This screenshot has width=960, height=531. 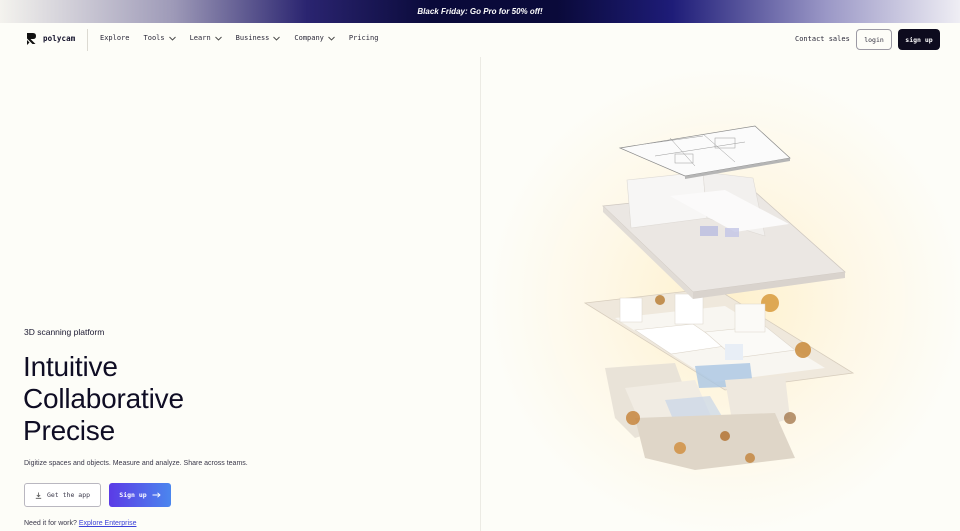 I want to click on hero-divider, so click(x=480, y=294).